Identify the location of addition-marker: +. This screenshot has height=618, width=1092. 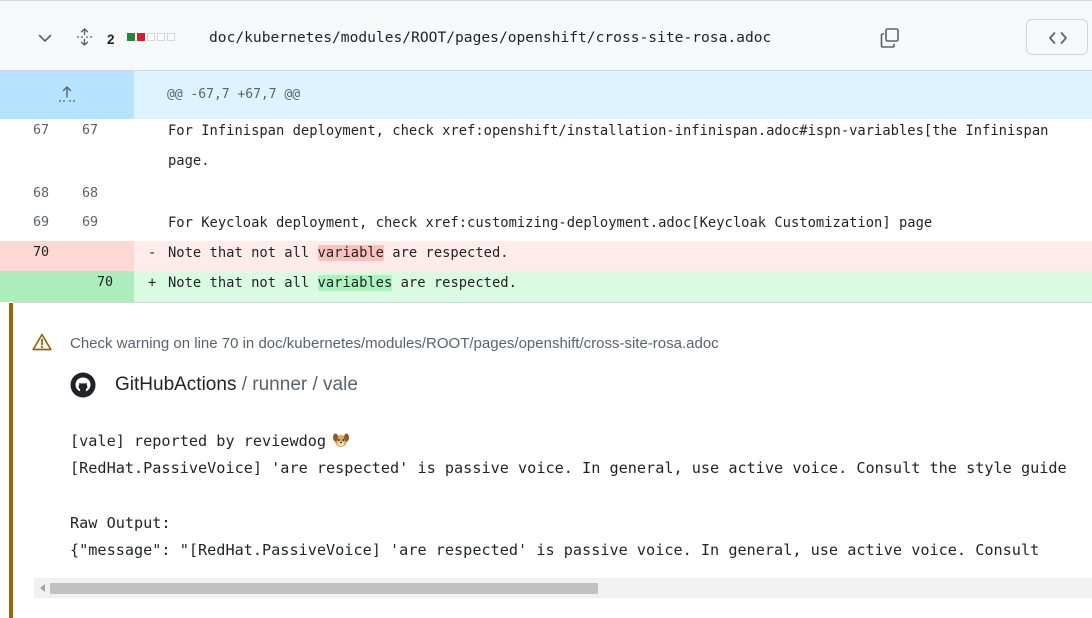
(152, 283).